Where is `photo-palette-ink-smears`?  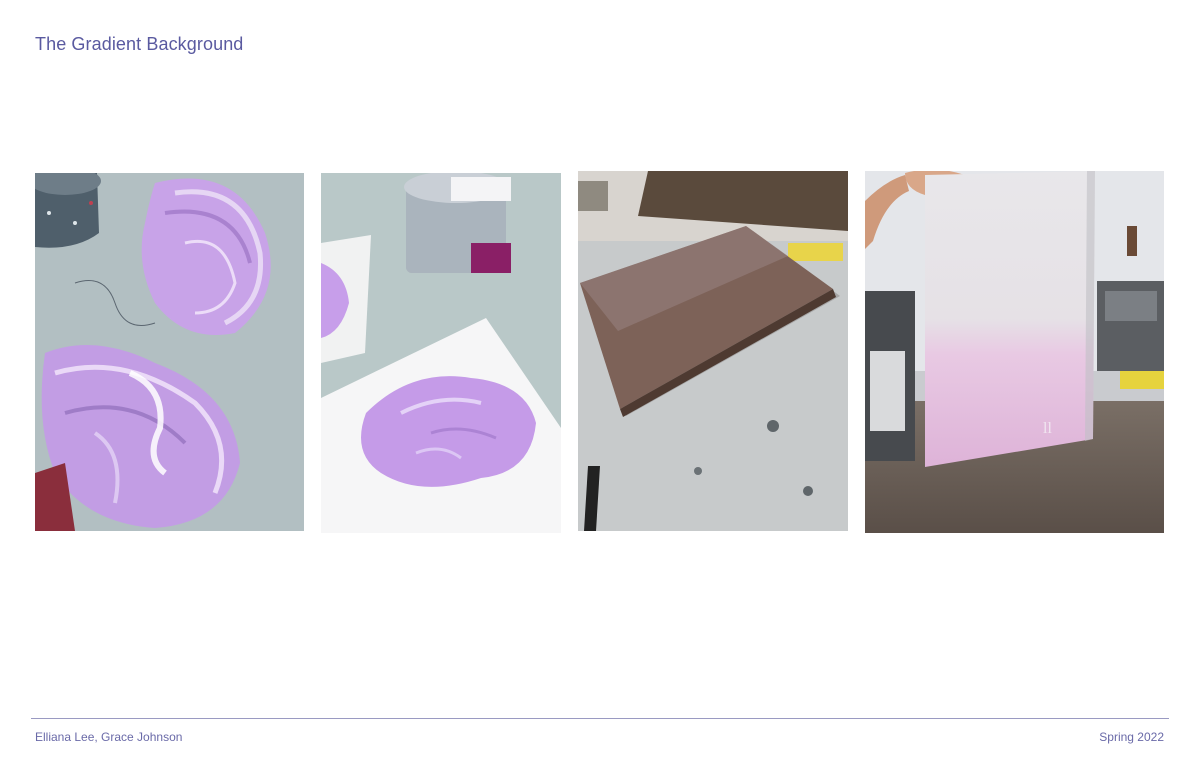
photo-palette-ink-smears is located at coordinates (169, 352).